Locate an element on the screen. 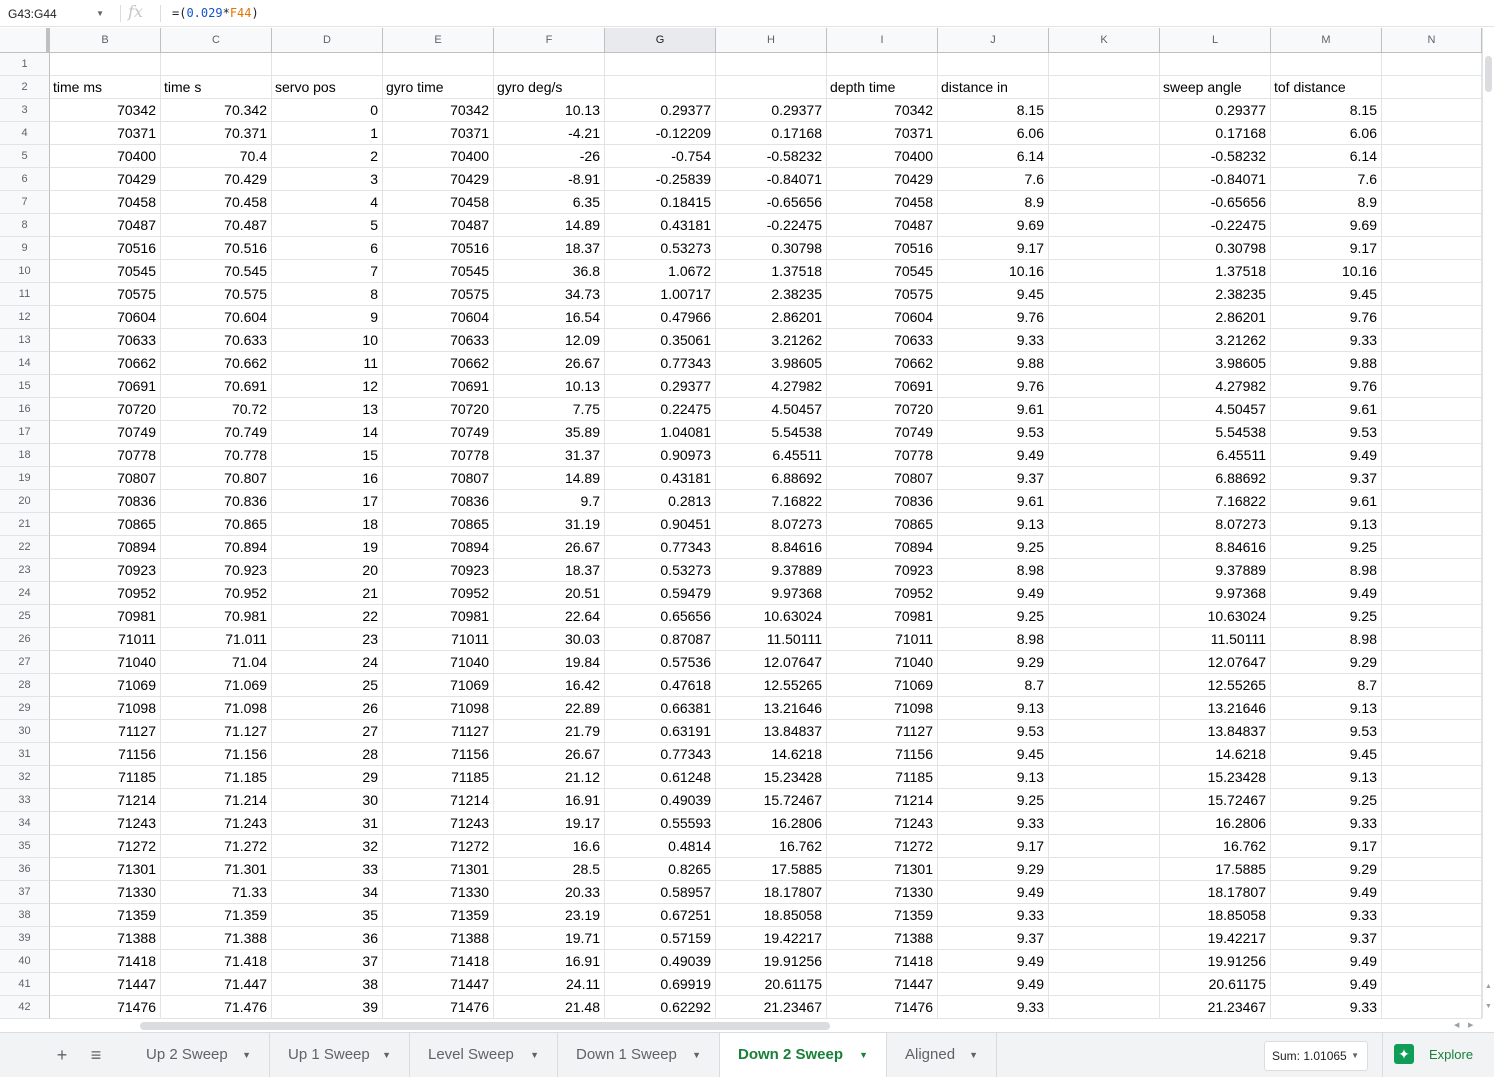 The width and height of the screenshot is (1494, 1077). explore-button: ✦ Explore is located at coordinates (1438, 1055).